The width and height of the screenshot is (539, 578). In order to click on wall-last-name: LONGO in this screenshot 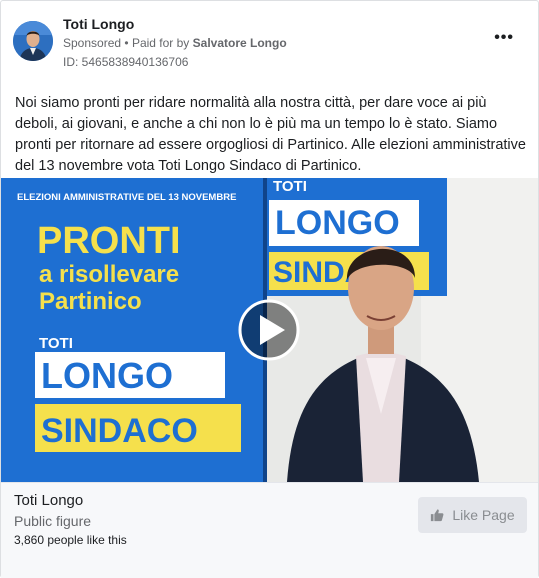, I will do `click(337, 223)`.